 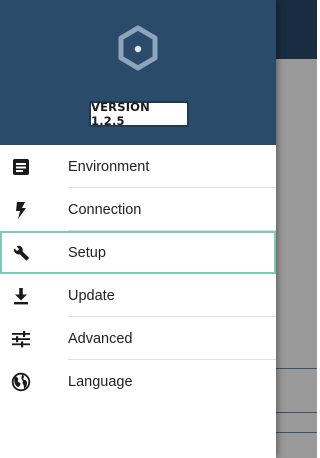 What do you see at coordinates (138, 48) in the screenshot?
I see `app-logo-icon` at bounding box center [138, 48].